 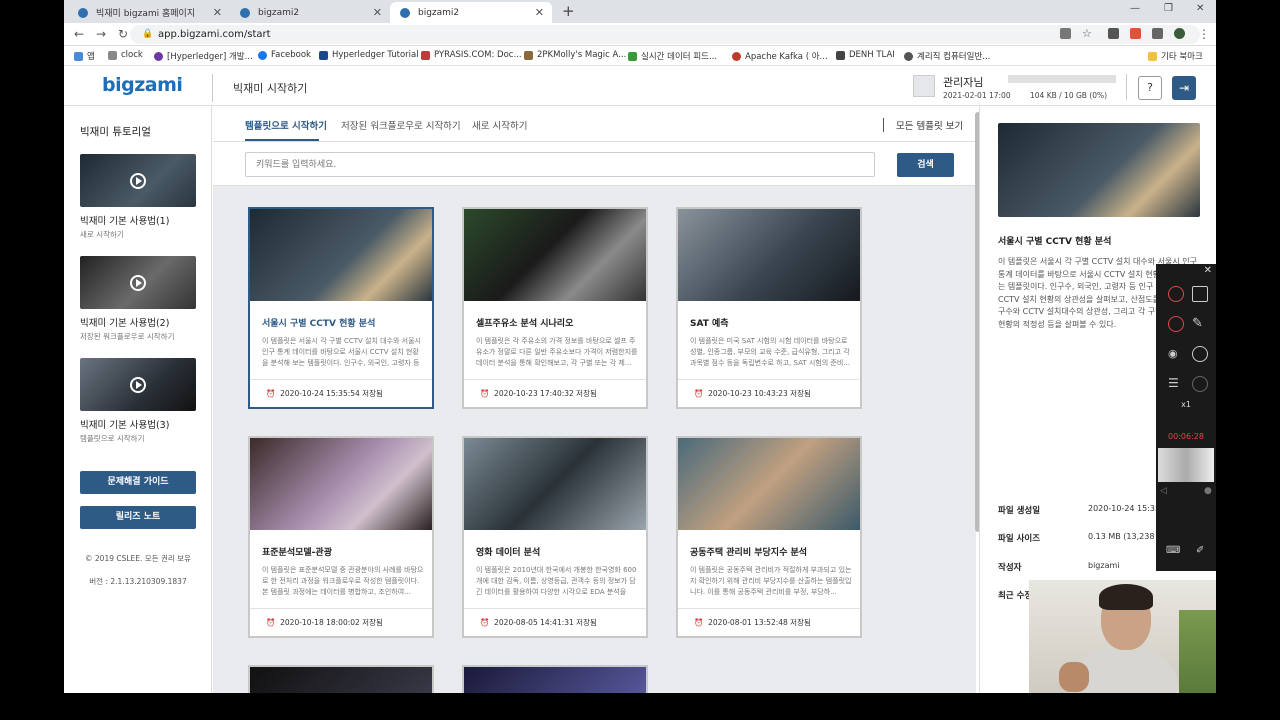 What do you see at coordinates (1179, 33) in the screenshot?
I see `profile-avatar-icon` at bounding box center [1179, 33].